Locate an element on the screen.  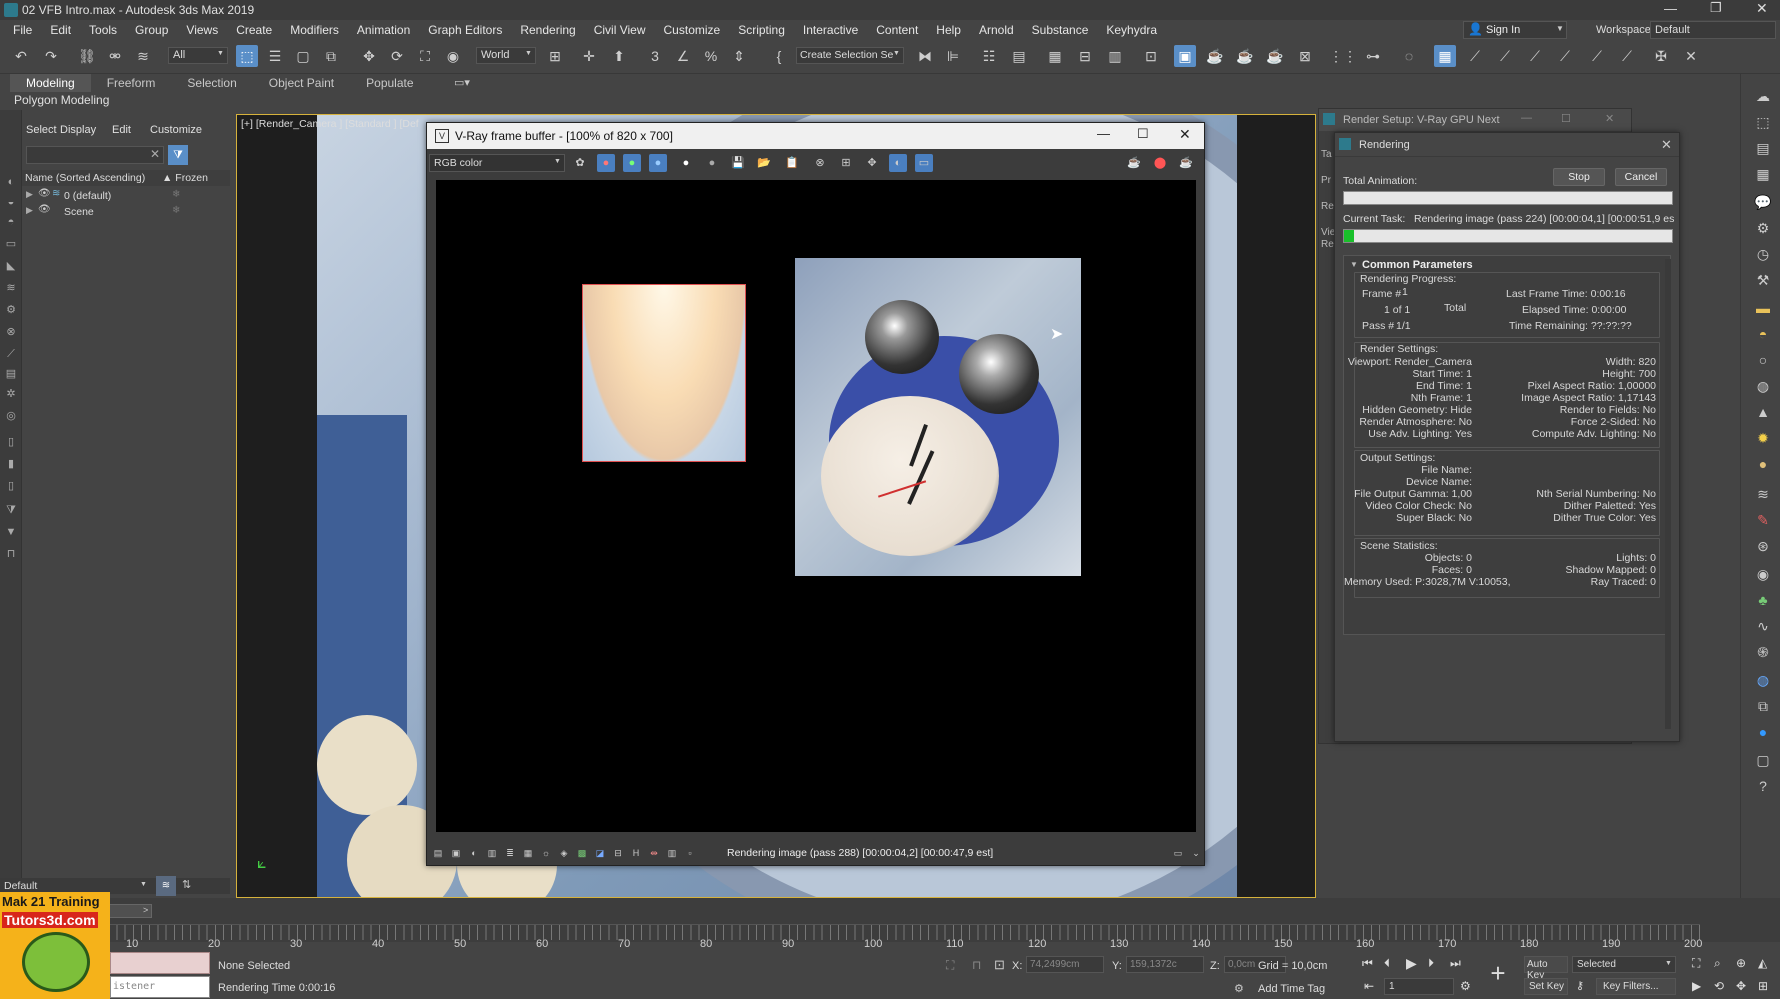
field-of-view-icon: ◭ is located at coordinates (1762, 963).